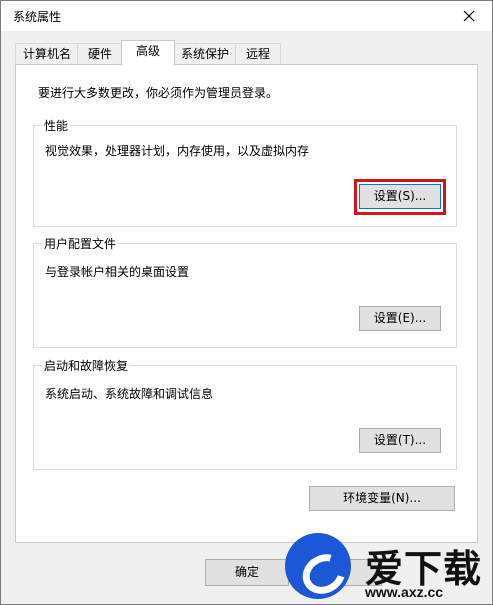  I want to click on admin-note: 要进行大多数更改，你必须作为管理员登录。, so click(158, 93).